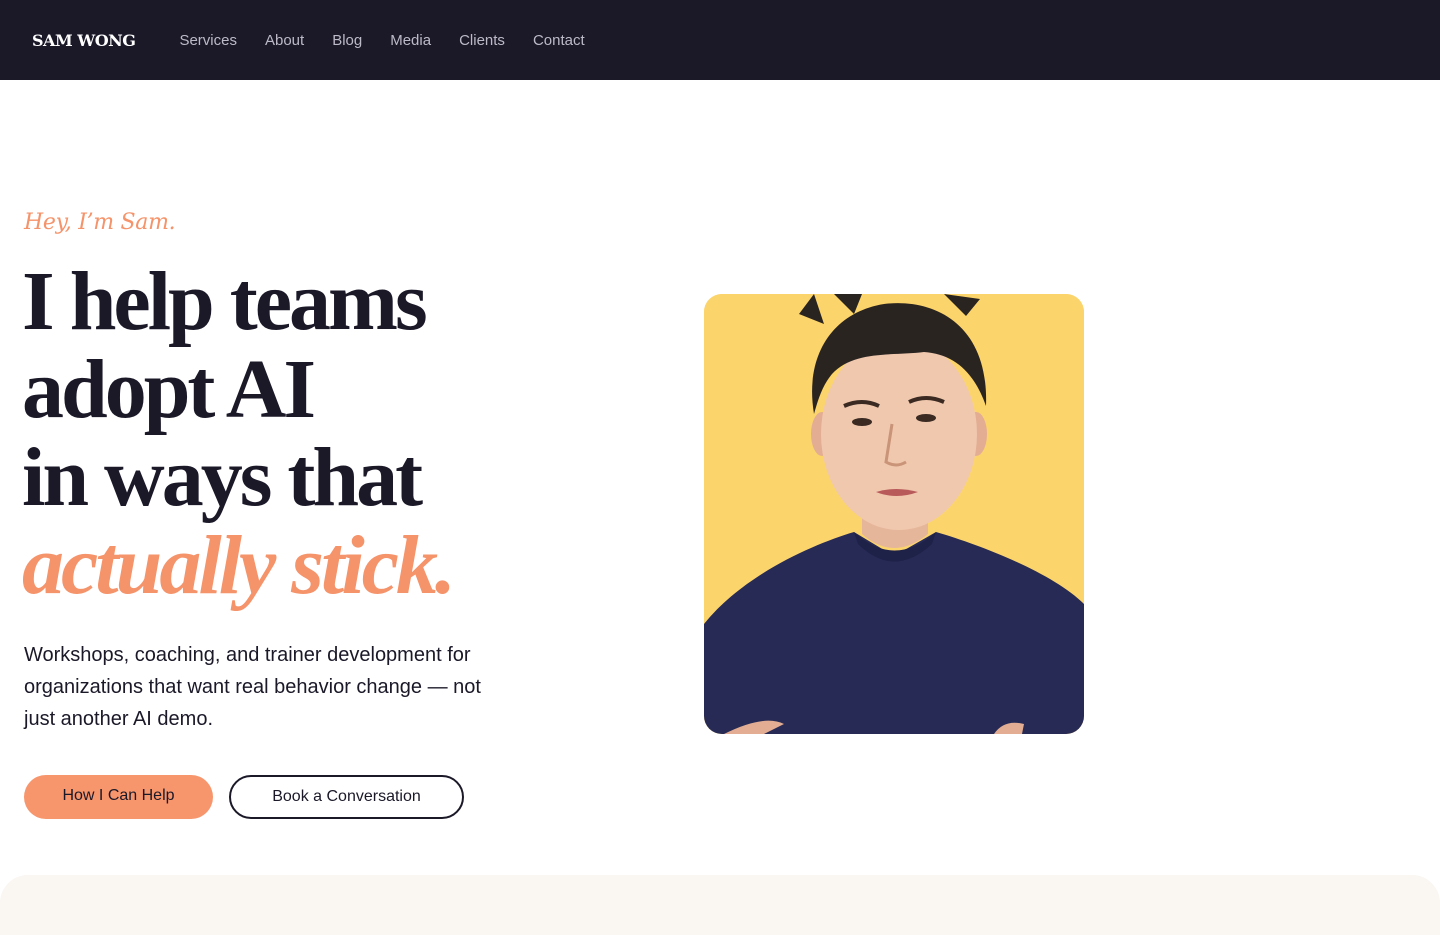 This screenshot has height=935, width=1440. I want to click on headline-accent: actually stick., so click(239, 565).